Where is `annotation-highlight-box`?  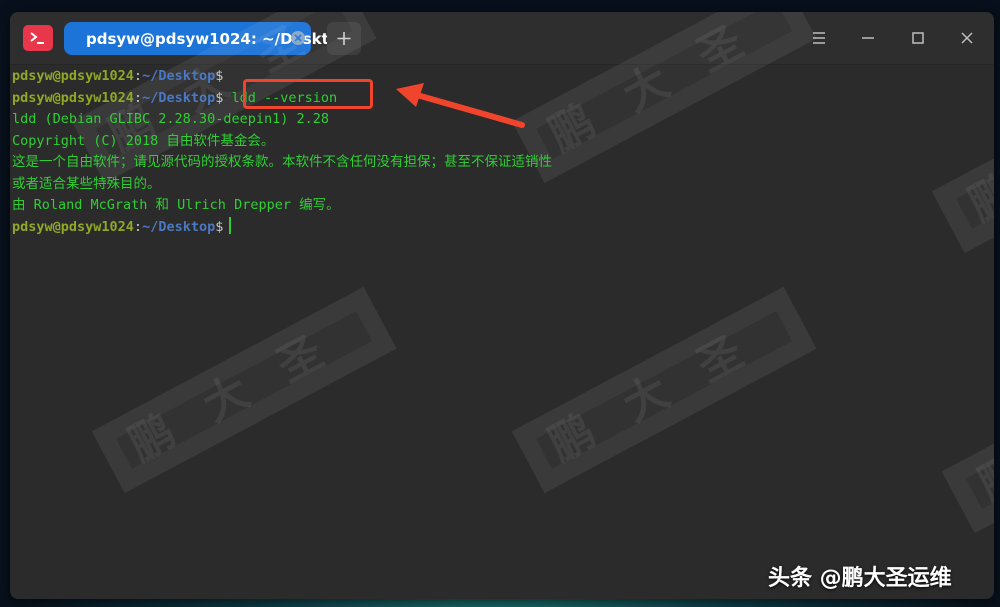 annotation-highlight-box is located at coordinates (308, 94).